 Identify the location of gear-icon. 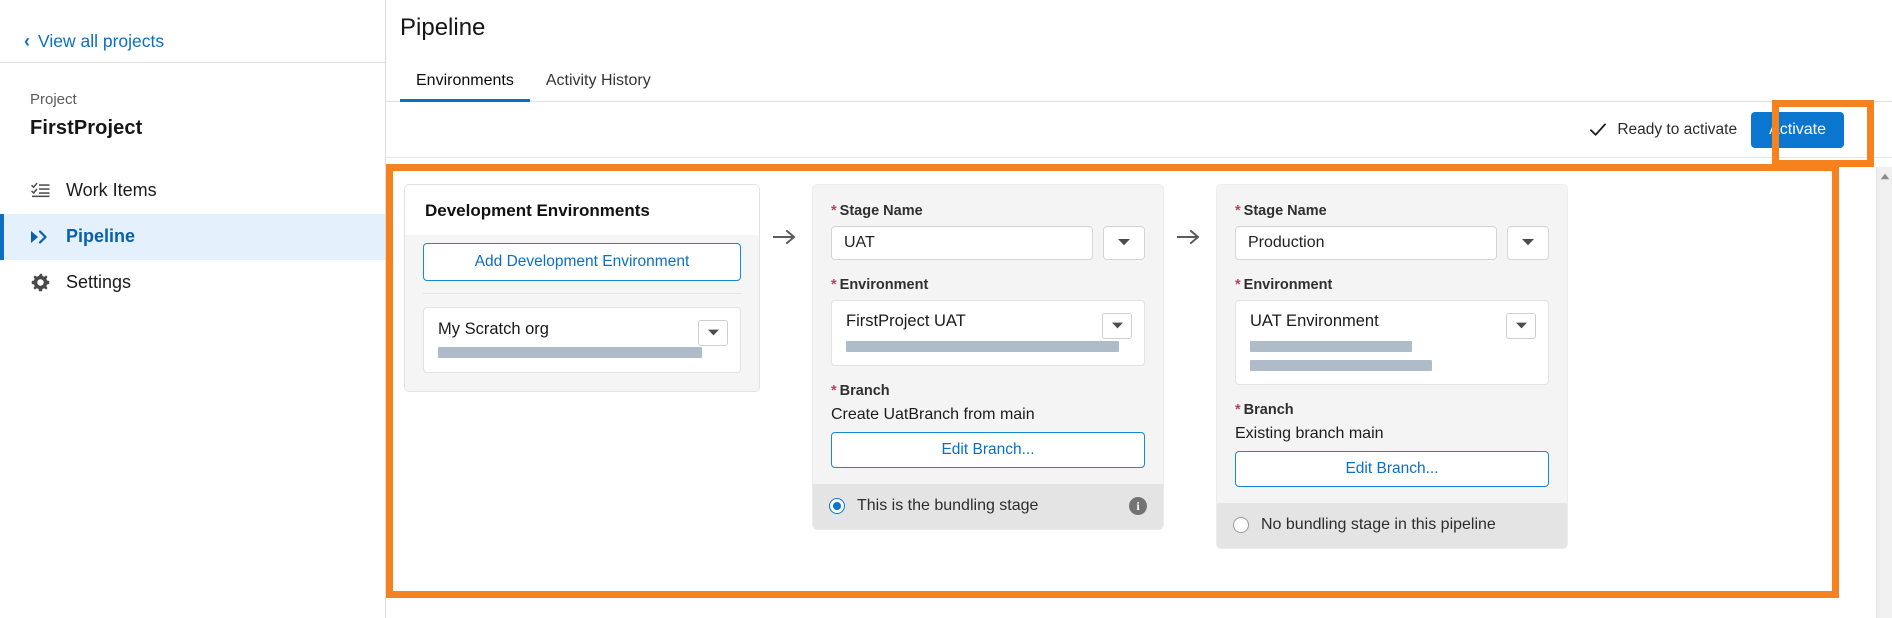
(40, 283).